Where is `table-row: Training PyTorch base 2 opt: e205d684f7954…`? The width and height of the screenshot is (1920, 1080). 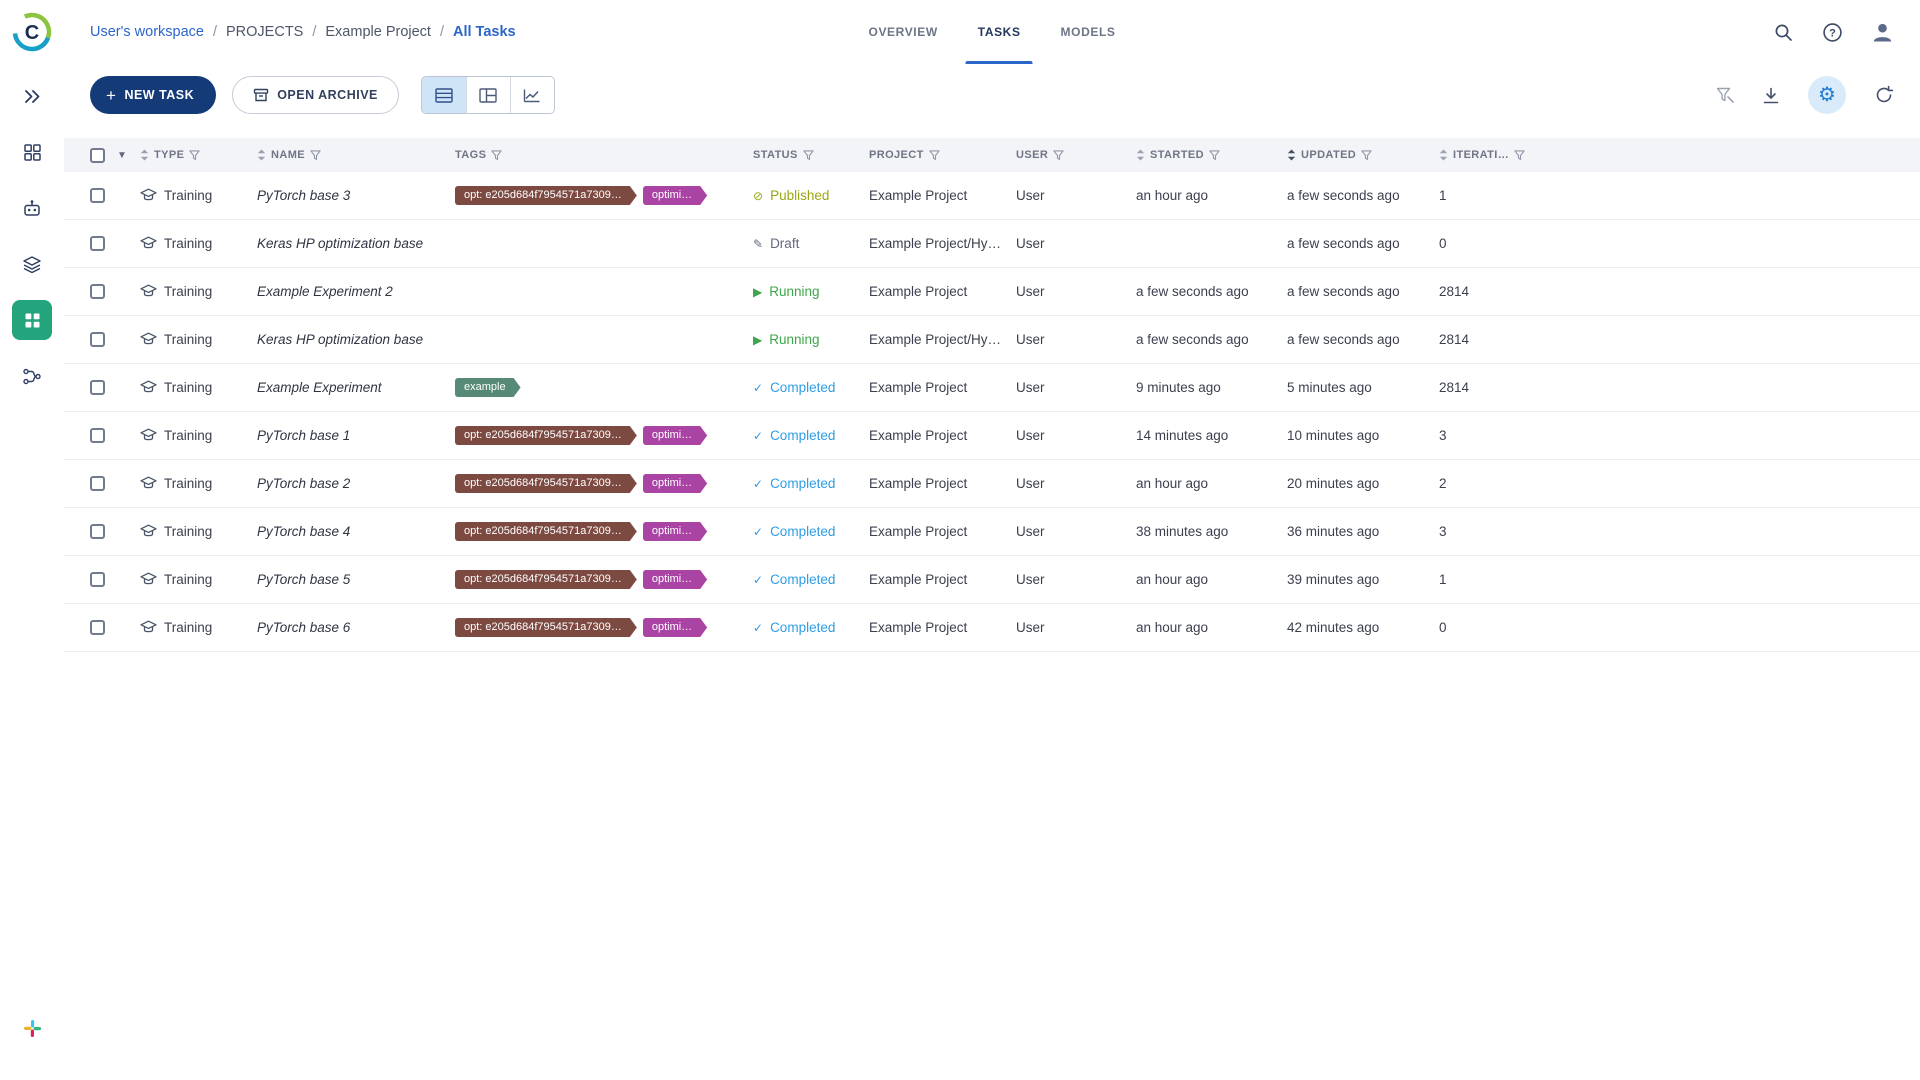 table-row: Training PyTorch base 2 opt: e205d684f7954… is located at coordinates (992, 484).